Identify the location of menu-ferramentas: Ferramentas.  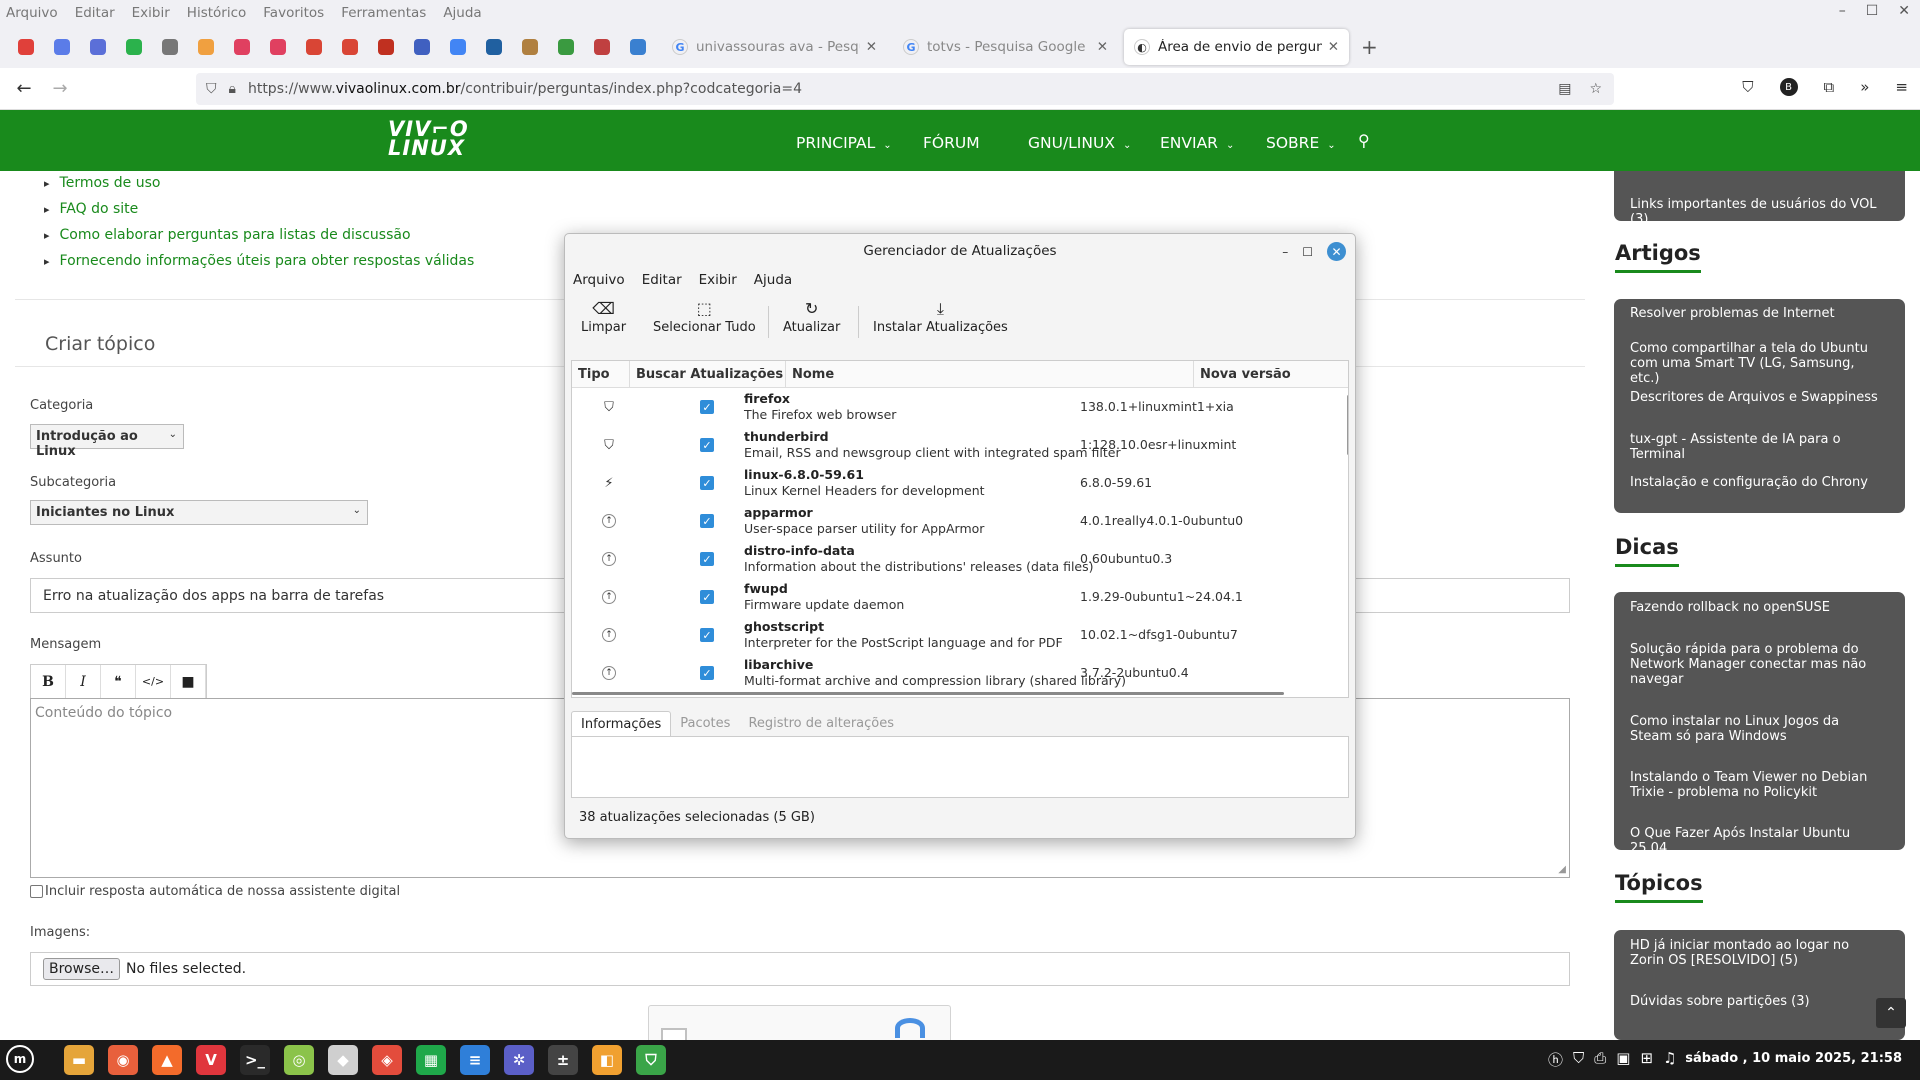
(383, 13).